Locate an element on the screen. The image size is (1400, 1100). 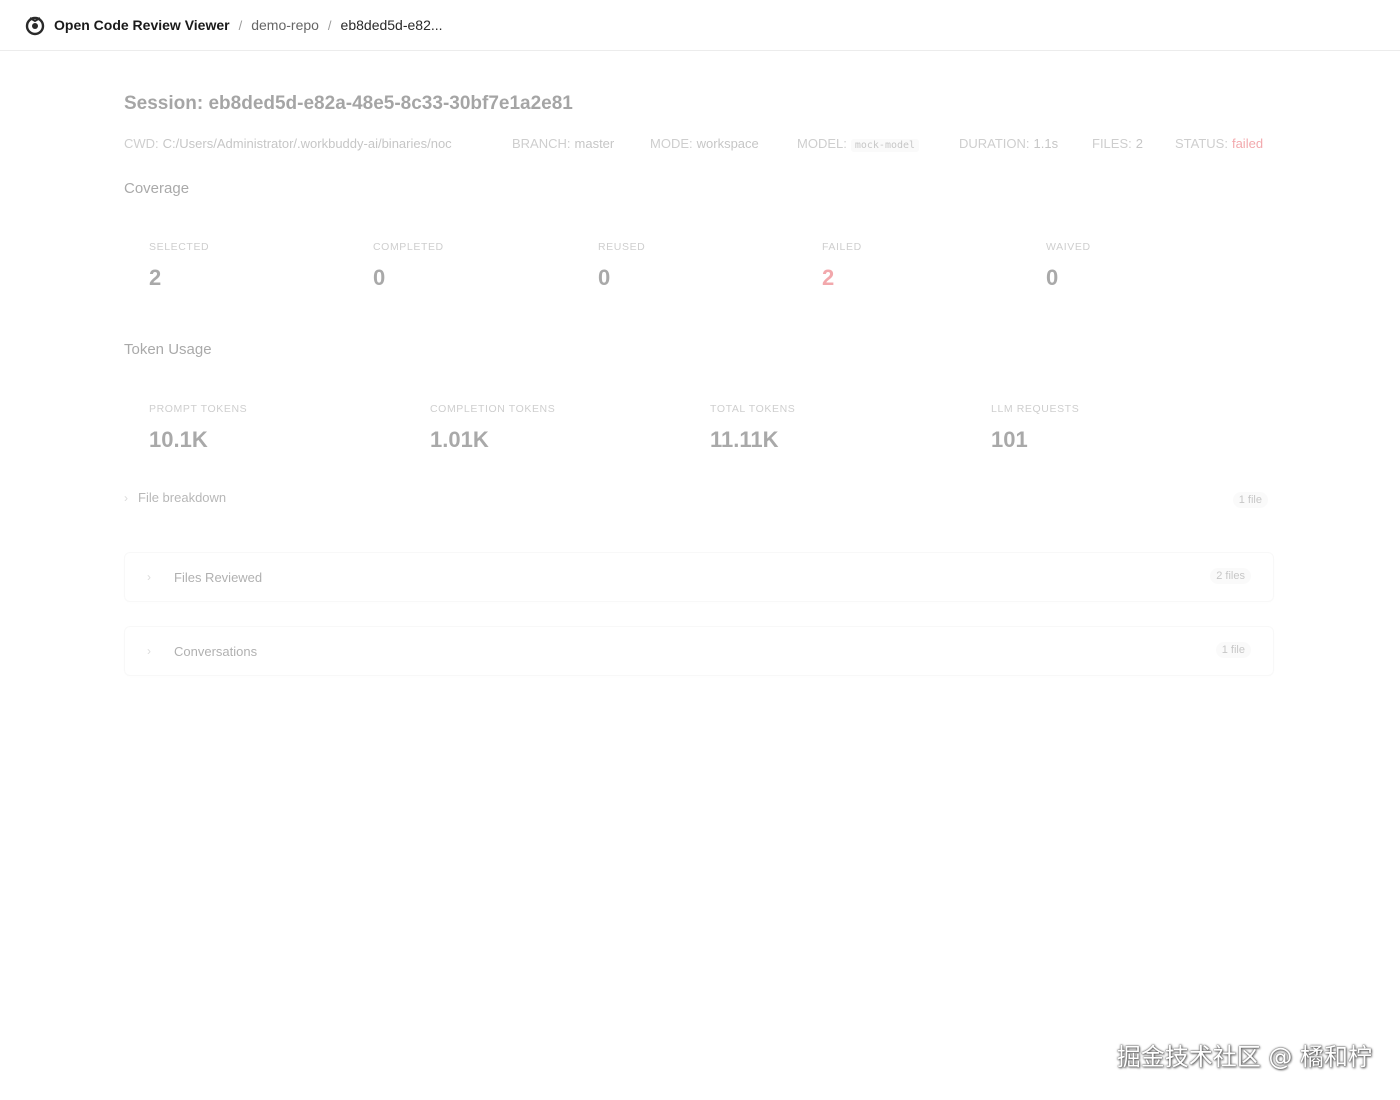
stat-waived: WAIVED 0 is located at coordinates (1068, 266).